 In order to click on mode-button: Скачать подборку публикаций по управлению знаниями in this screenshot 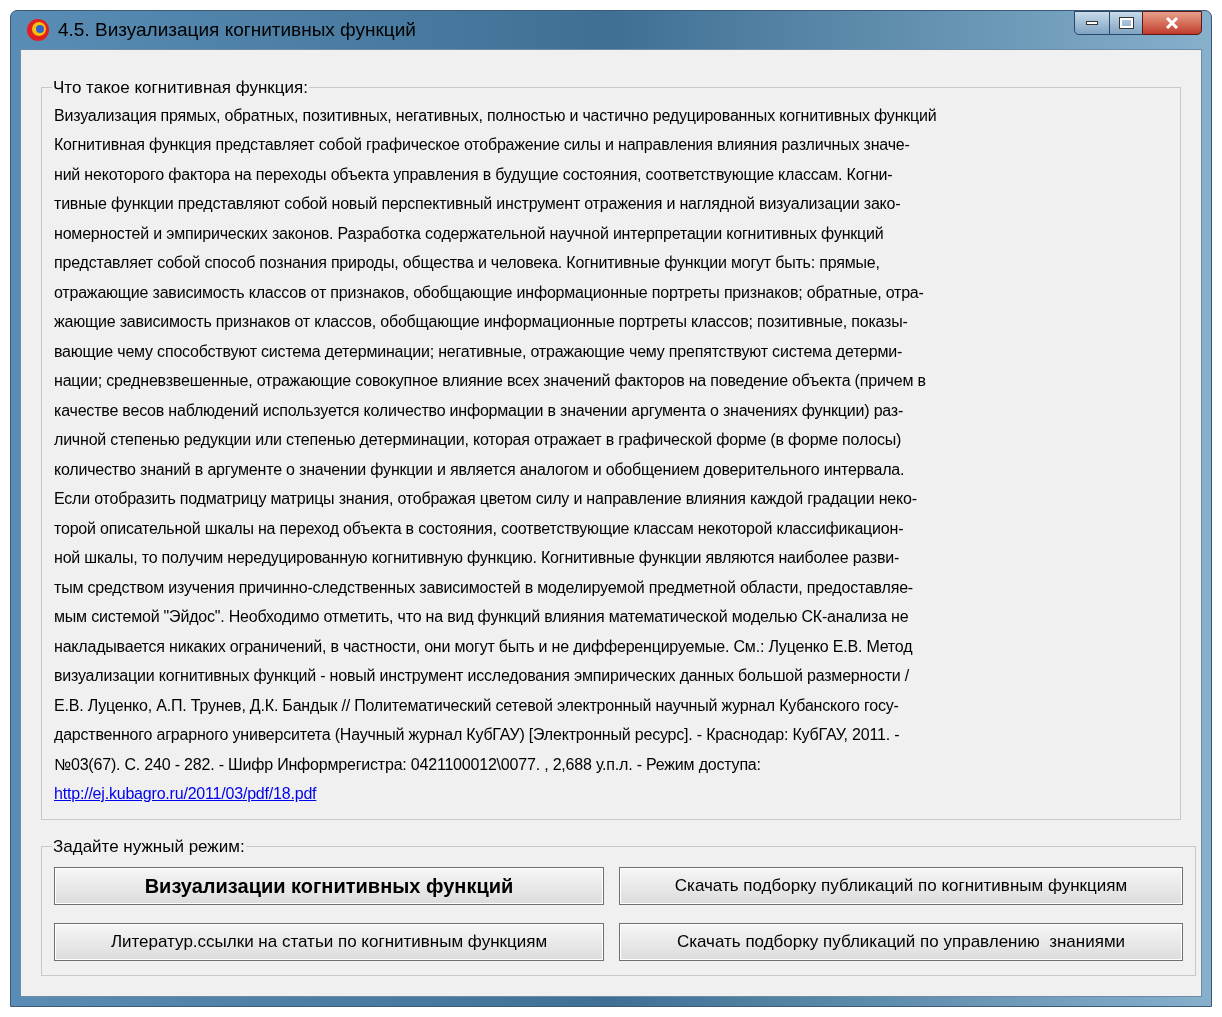, I will do `click(901, 942)`.